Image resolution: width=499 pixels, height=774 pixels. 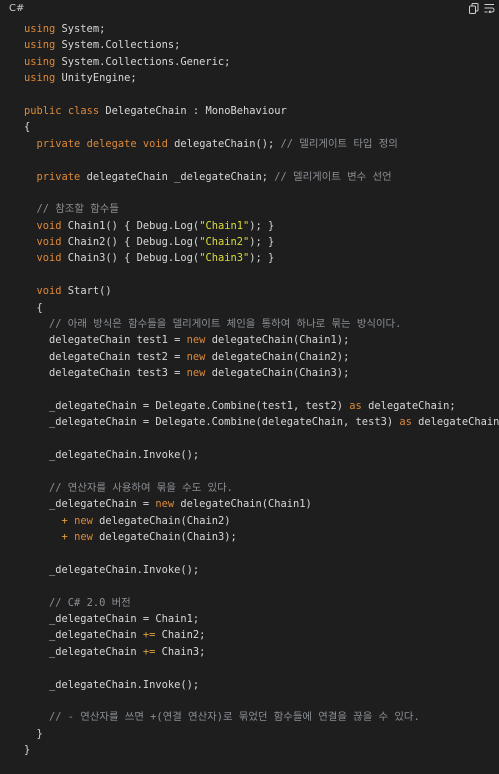 I want to click on code-line: // C# 2.0 버전, so click(x=261, y=603).